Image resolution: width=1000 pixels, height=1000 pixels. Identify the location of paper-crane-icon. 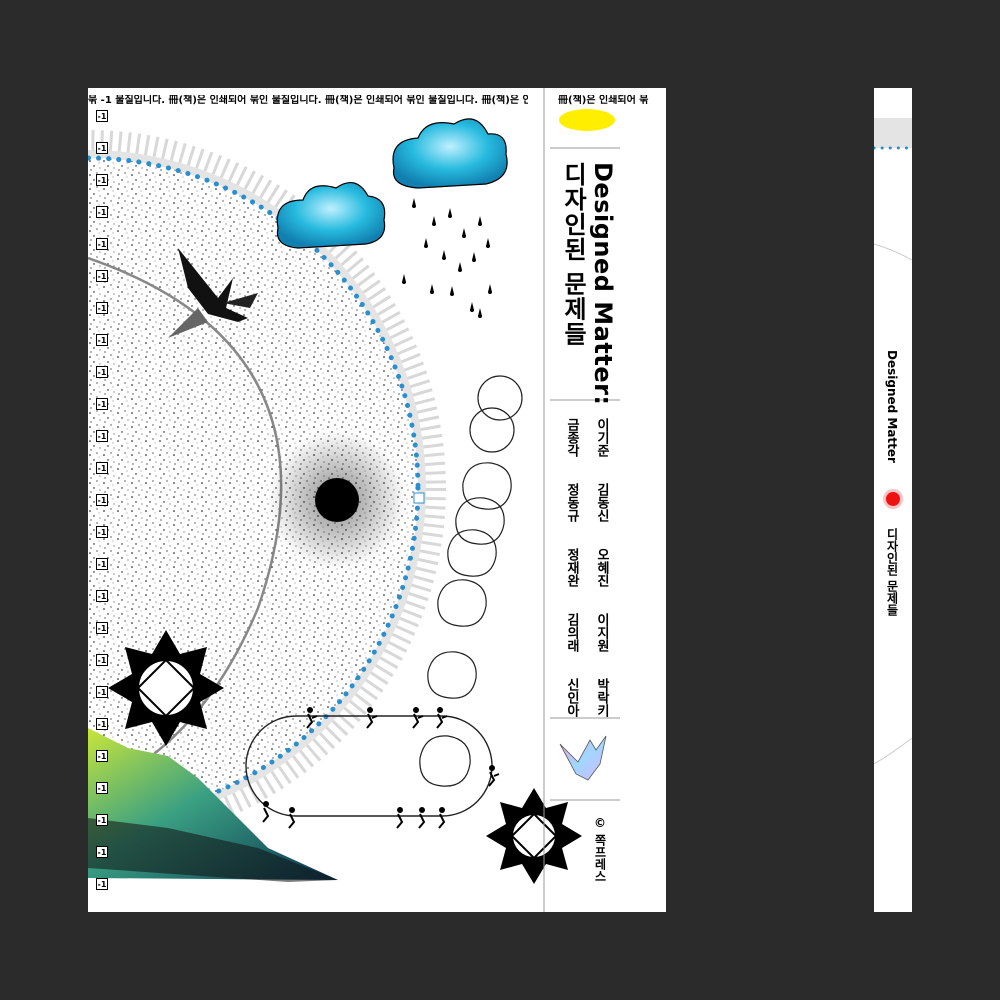
(583, 758).